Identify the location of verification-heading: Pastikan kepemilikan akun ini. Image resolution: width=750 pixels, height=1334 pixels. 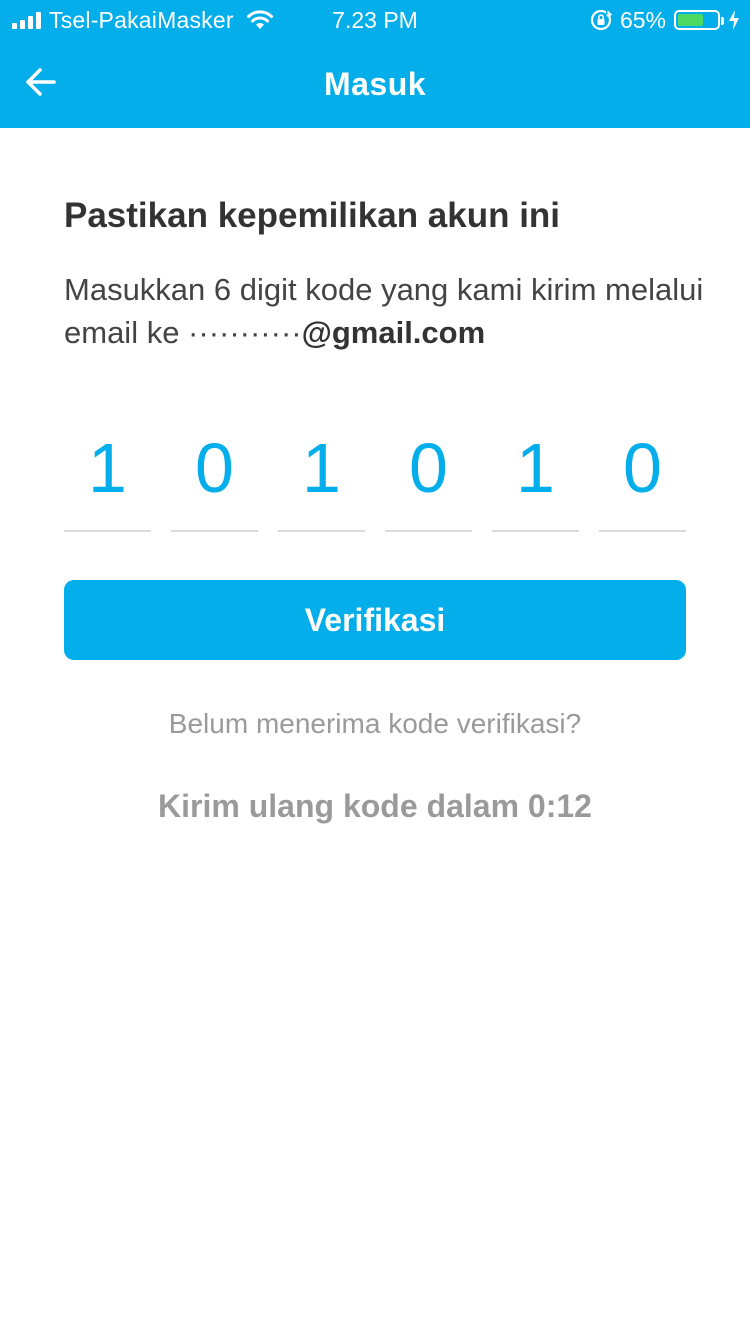
(312, 215).